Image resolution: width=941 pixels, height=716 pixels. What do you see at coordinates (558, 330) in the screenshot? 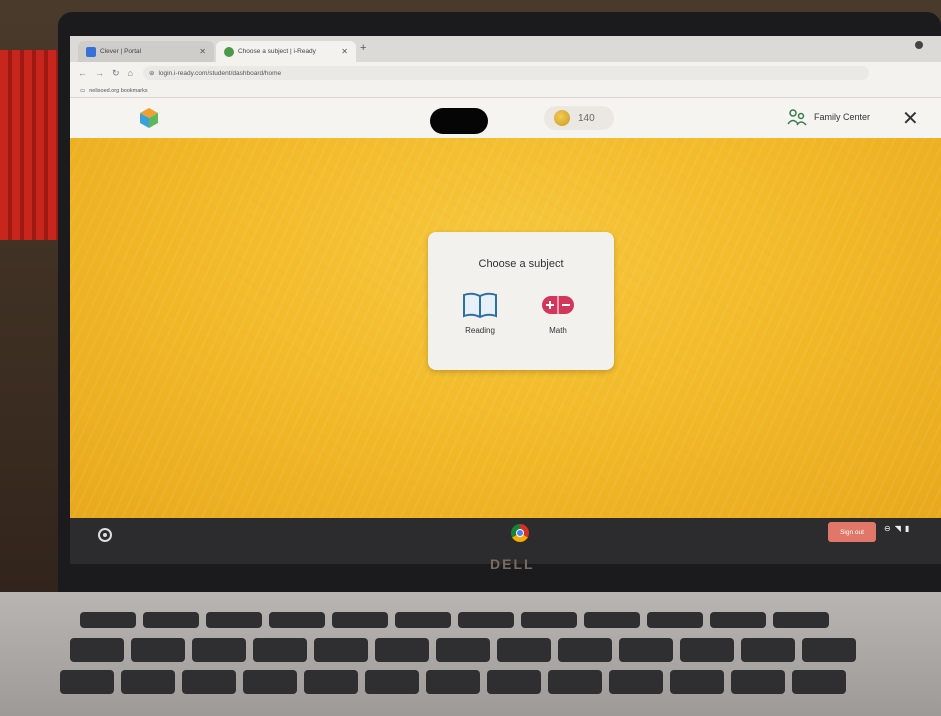
I see `math-label: Math` at bounding box center [558, 330].